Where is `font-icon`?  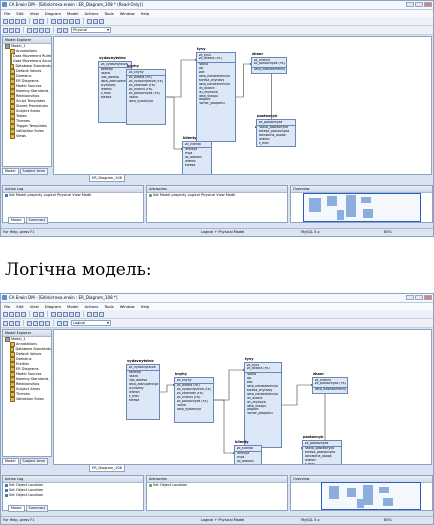 font-icon is located at coordinates (29, 30).